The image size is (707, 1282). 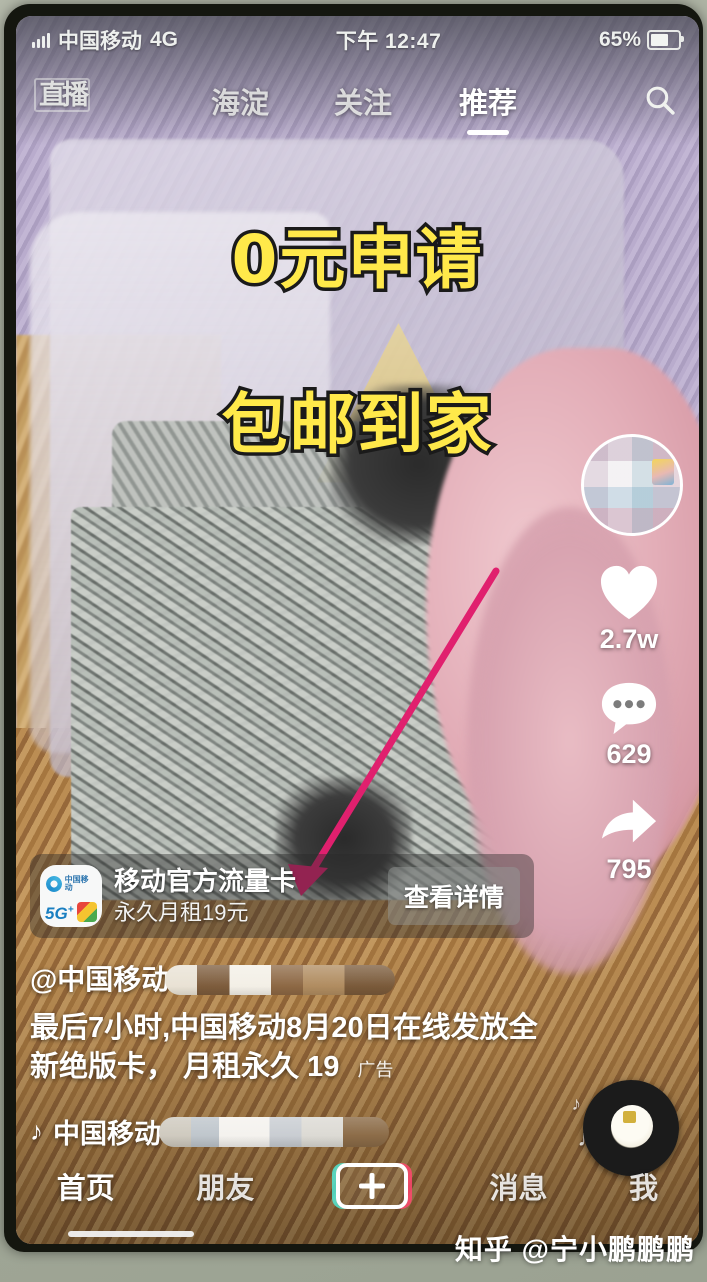 I want to click on music-title: 中国移动, so click(x=107, y=1134).